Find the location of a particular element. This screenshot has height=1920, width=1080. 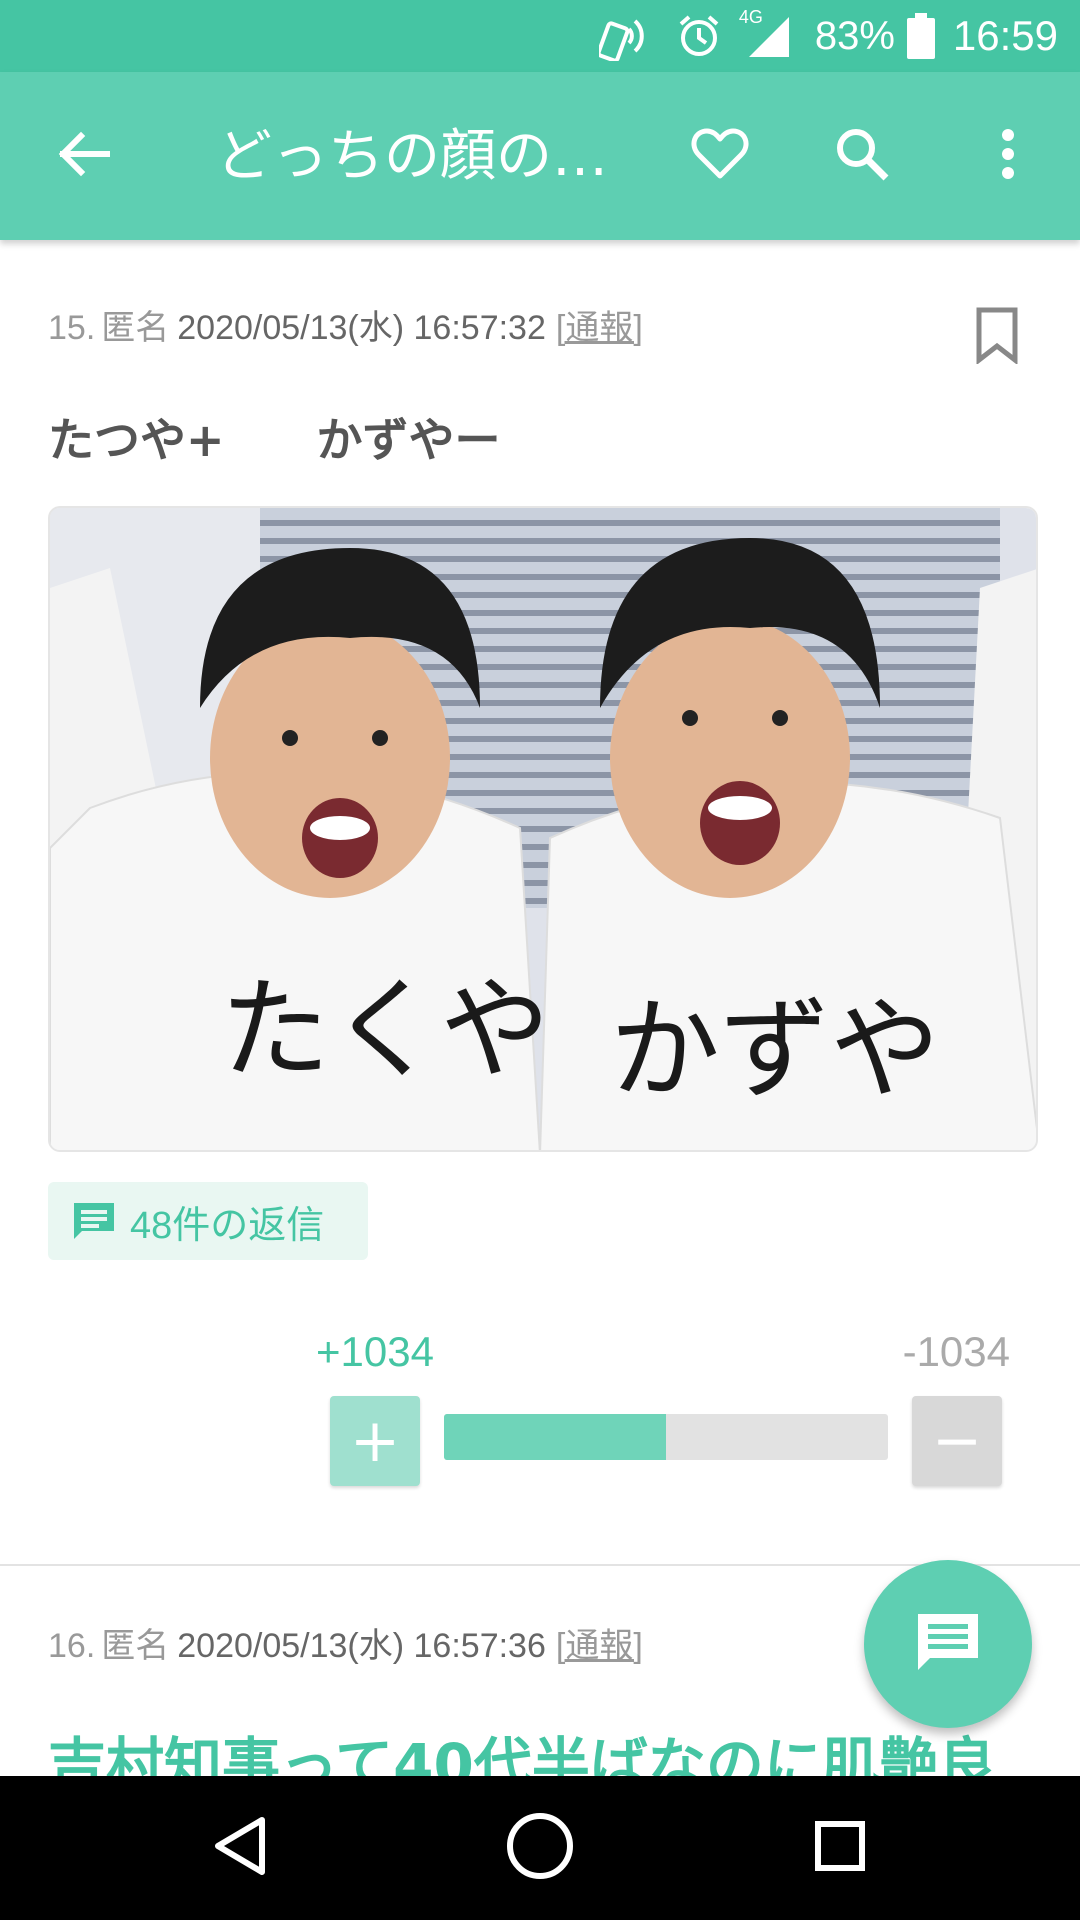

favorite-button is located at coordinates (720, 156).